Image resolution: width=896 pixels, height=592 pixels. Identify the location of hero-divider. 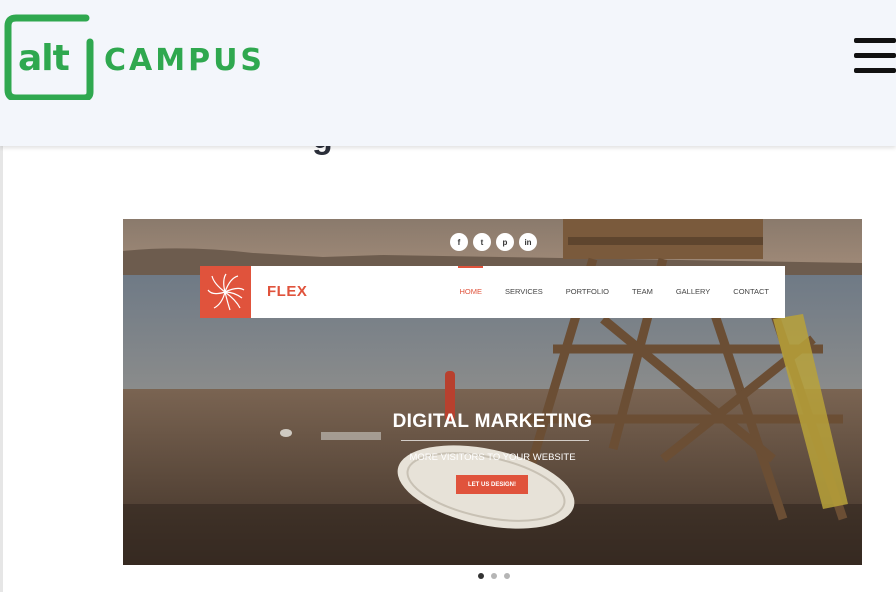
(495, 440).